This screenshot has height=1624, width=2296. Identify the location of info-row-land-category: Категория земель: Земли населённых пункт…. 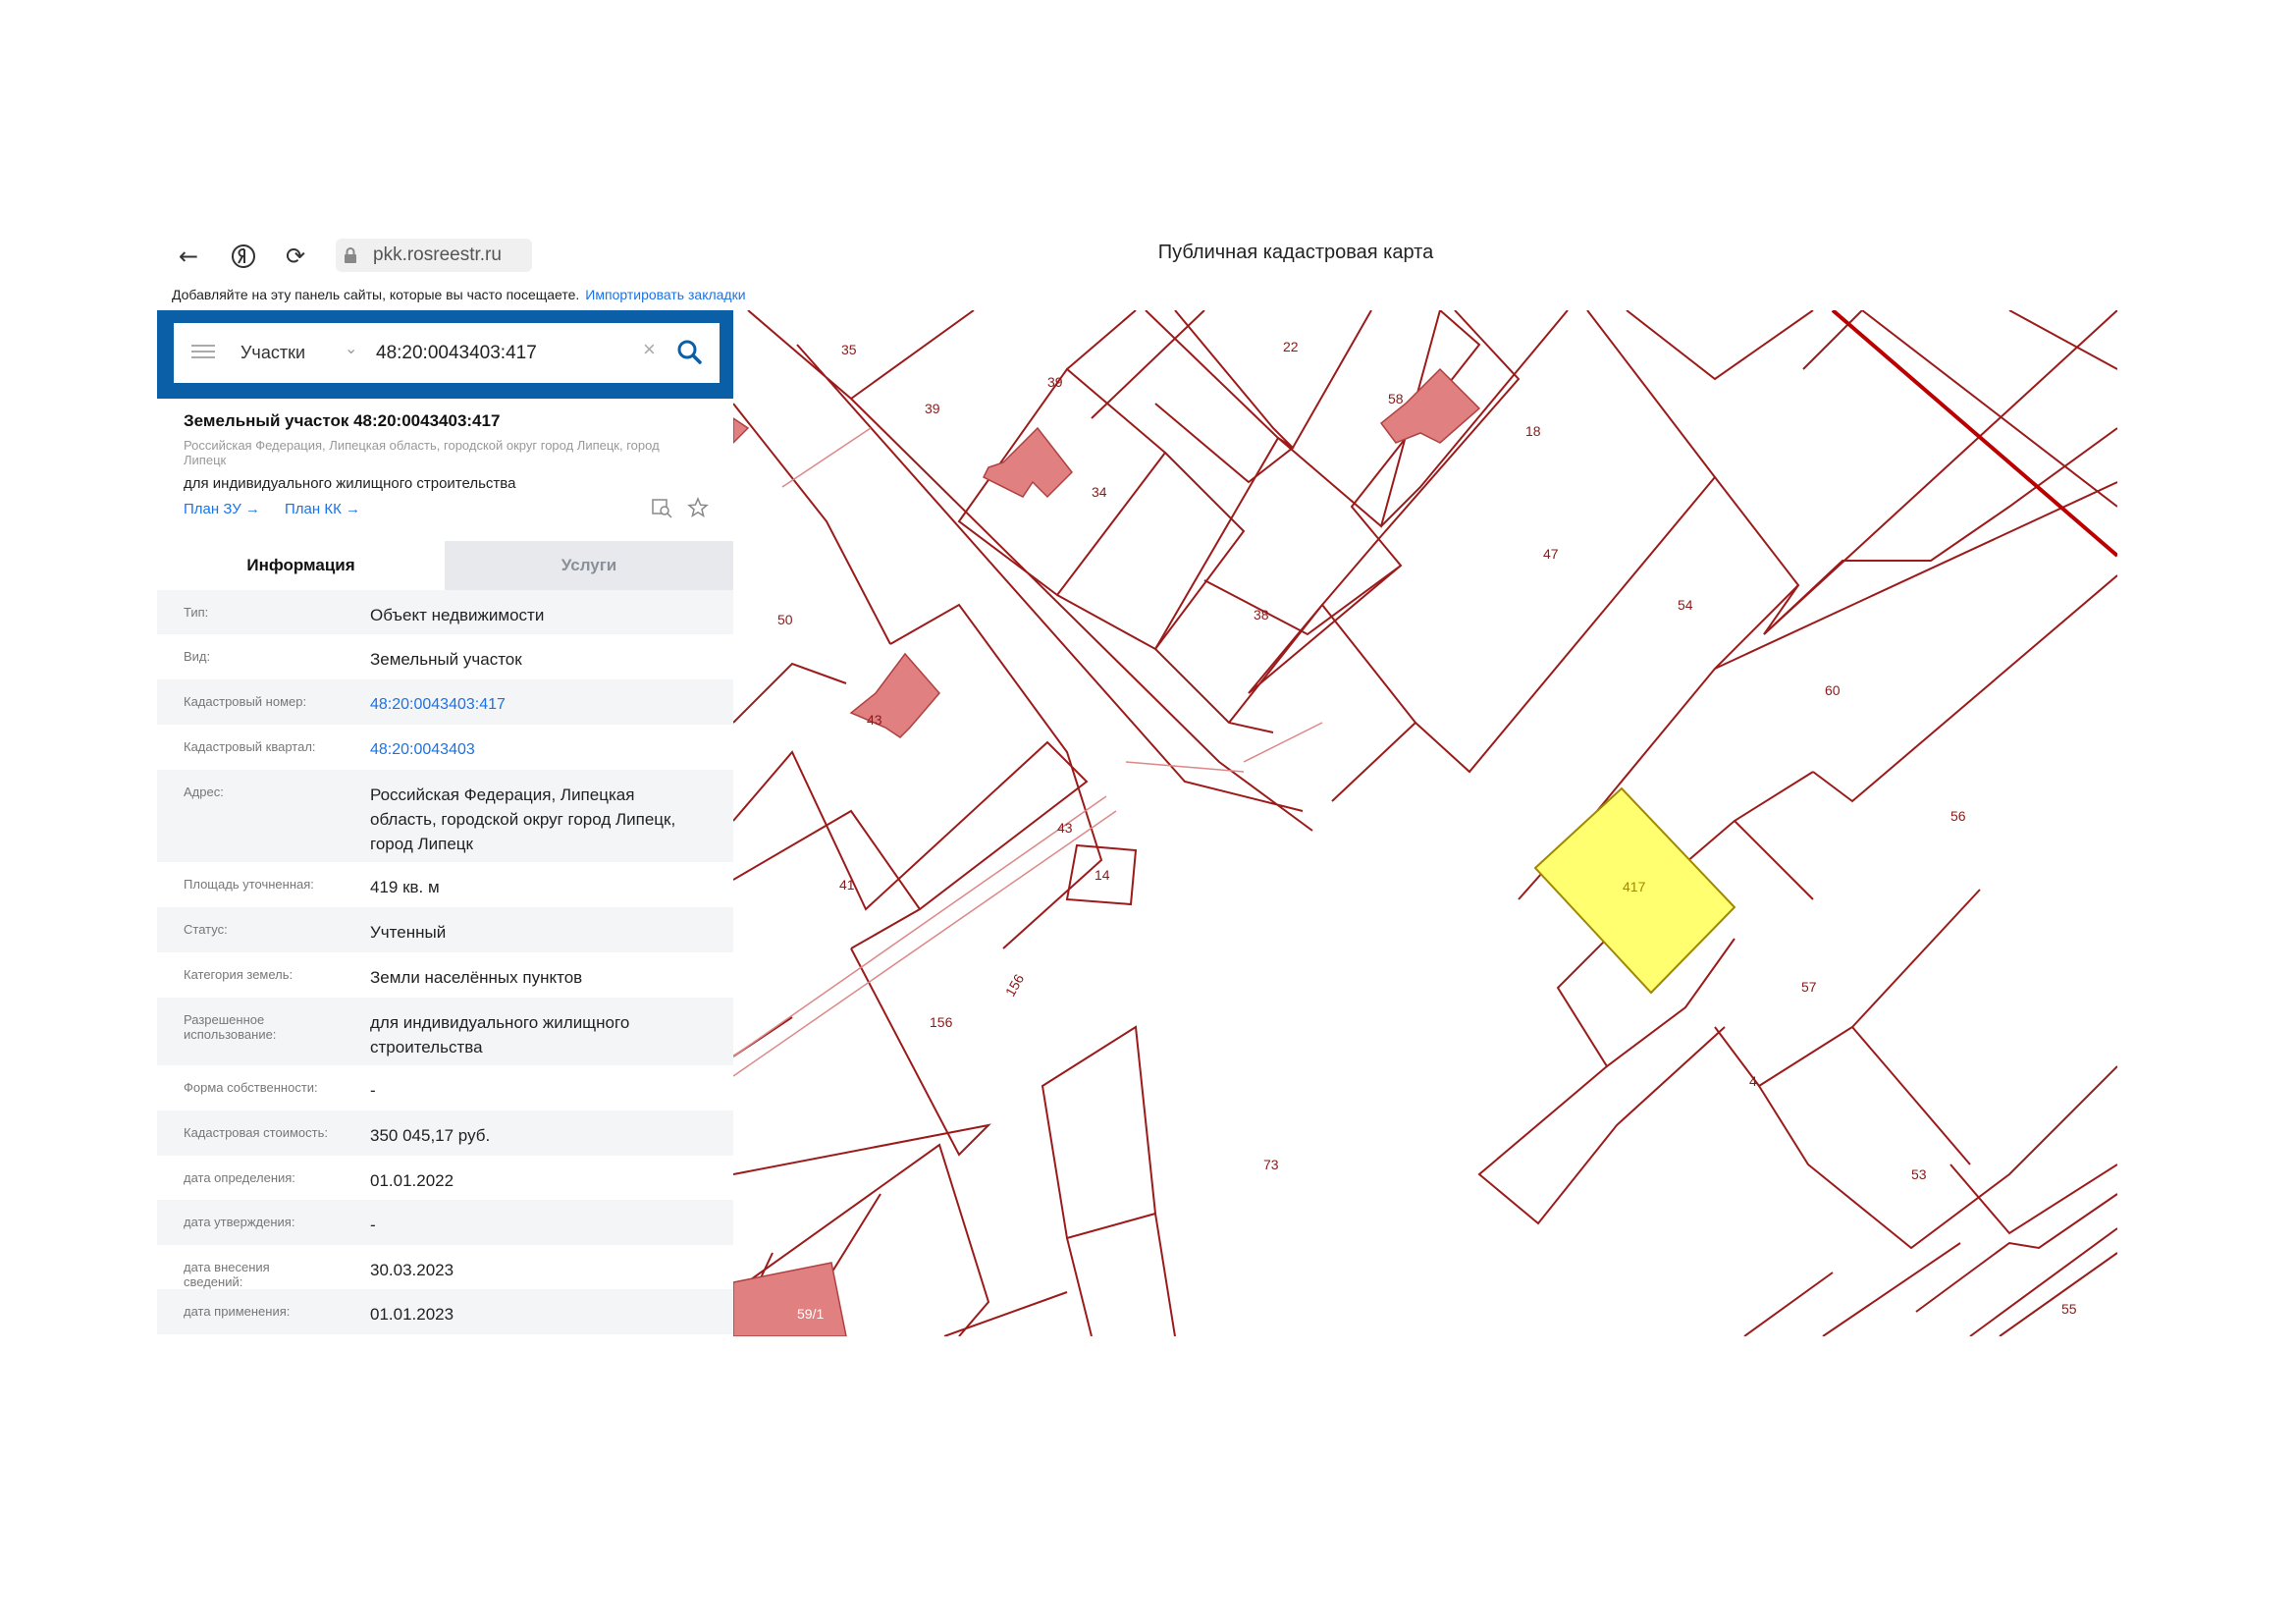
(445, 975).